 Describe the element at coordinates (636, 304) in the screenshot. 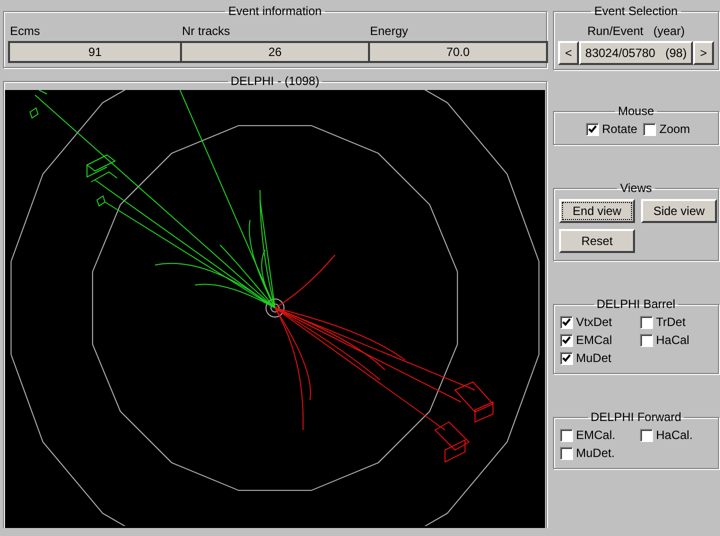

I see `group-title: DELPHI Barrel` at that location.